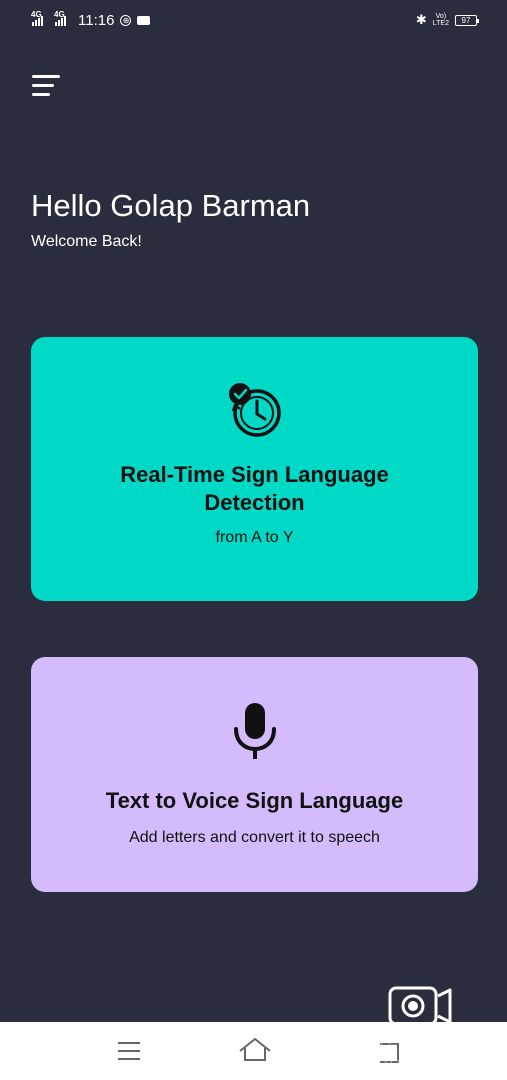 The height and width of the screenshot is (1080, 507). What do you see at coordinates (144, 20) in the screenshot?
I see `recording-icon` at bounding box center [144, 20].